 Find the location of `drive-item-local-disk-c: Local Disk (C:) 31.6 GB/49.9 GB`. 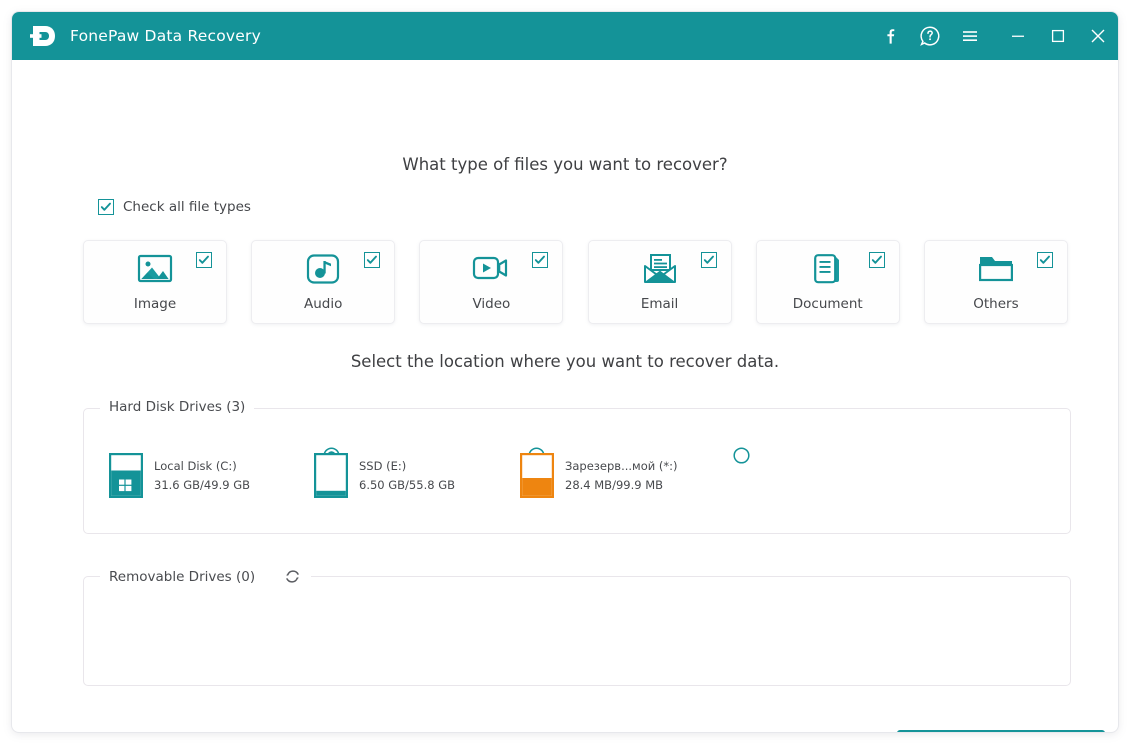

drive-item-local-disk-c: Local Disk (C:) 31.6 GB/49.9 GB is located at coordinates (179, 475).